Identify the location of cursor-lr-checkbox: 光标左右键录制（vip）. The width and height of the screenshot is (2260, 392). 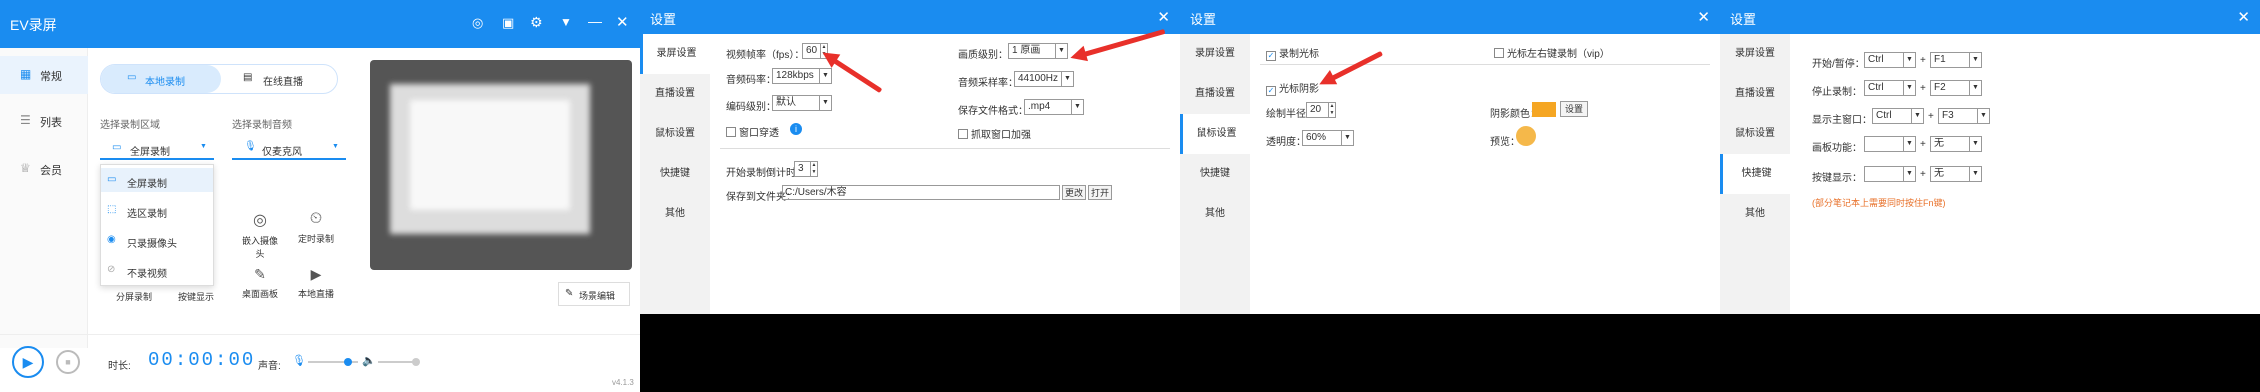
(1552, 52).